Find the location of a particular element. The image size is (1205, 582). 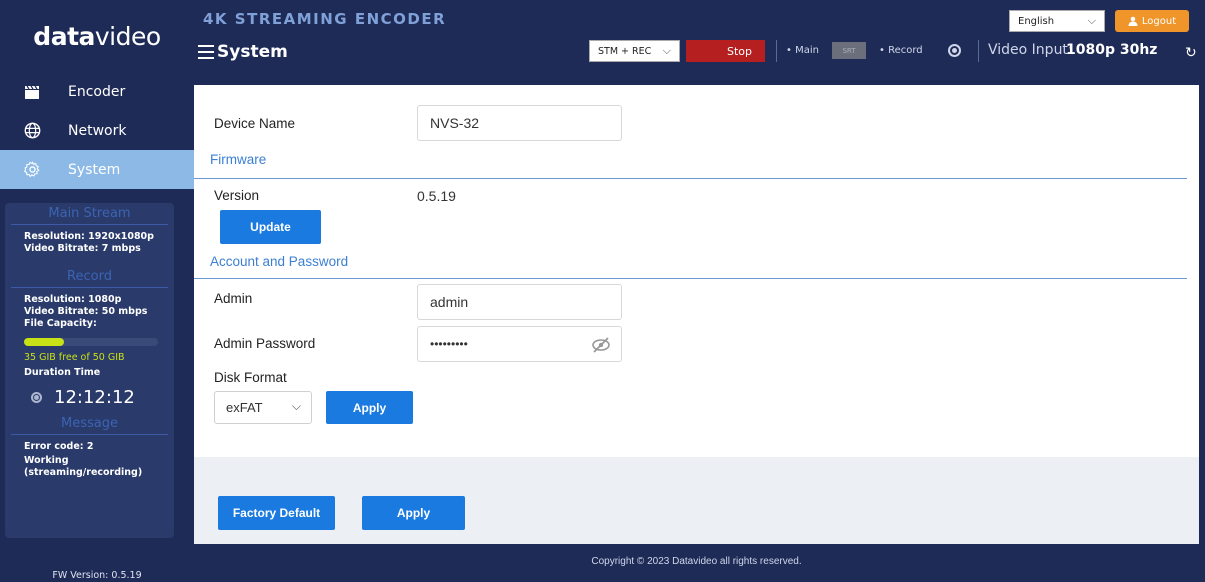

sidebar-item-label: System is located at coordinates (94, 169).